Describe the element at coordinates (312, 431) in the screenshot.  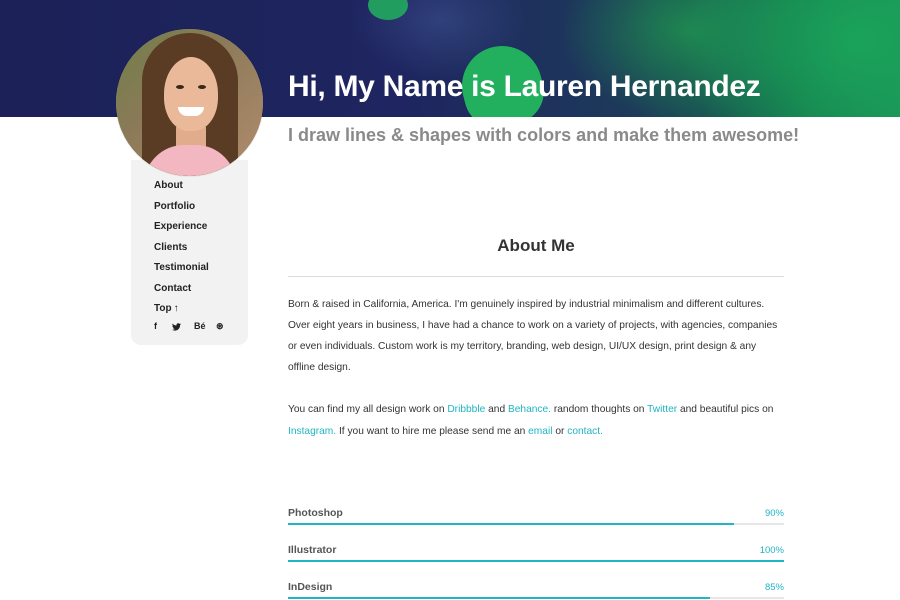
I see `instagram-link: Instagram.` at that location.